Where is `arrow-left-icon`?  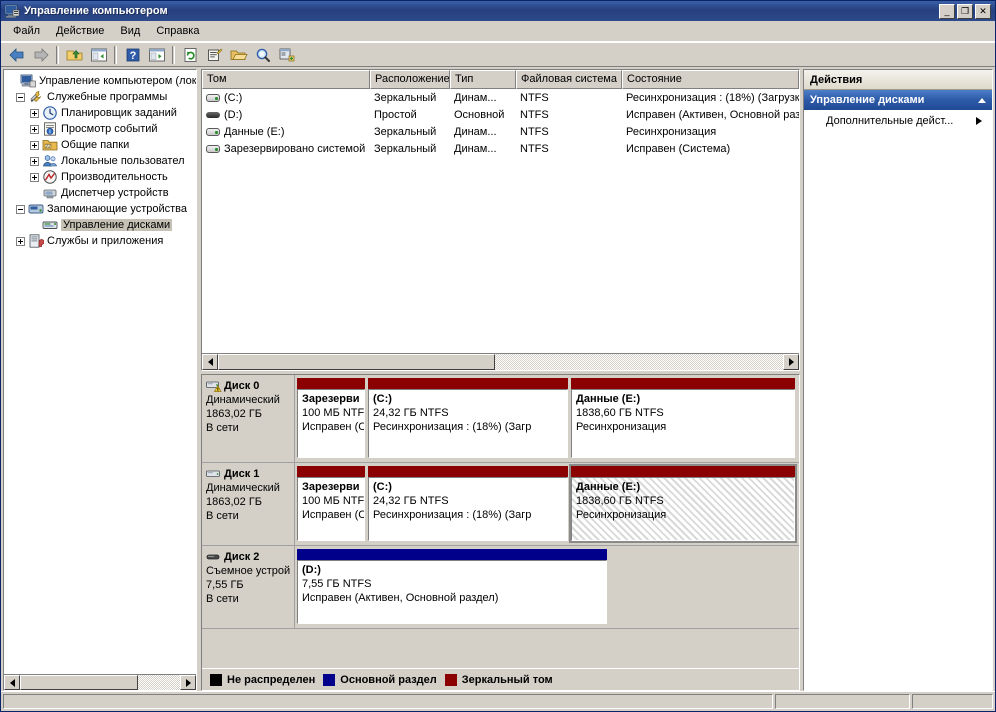
arrow-left-icon is located at coordinates (210, 362).